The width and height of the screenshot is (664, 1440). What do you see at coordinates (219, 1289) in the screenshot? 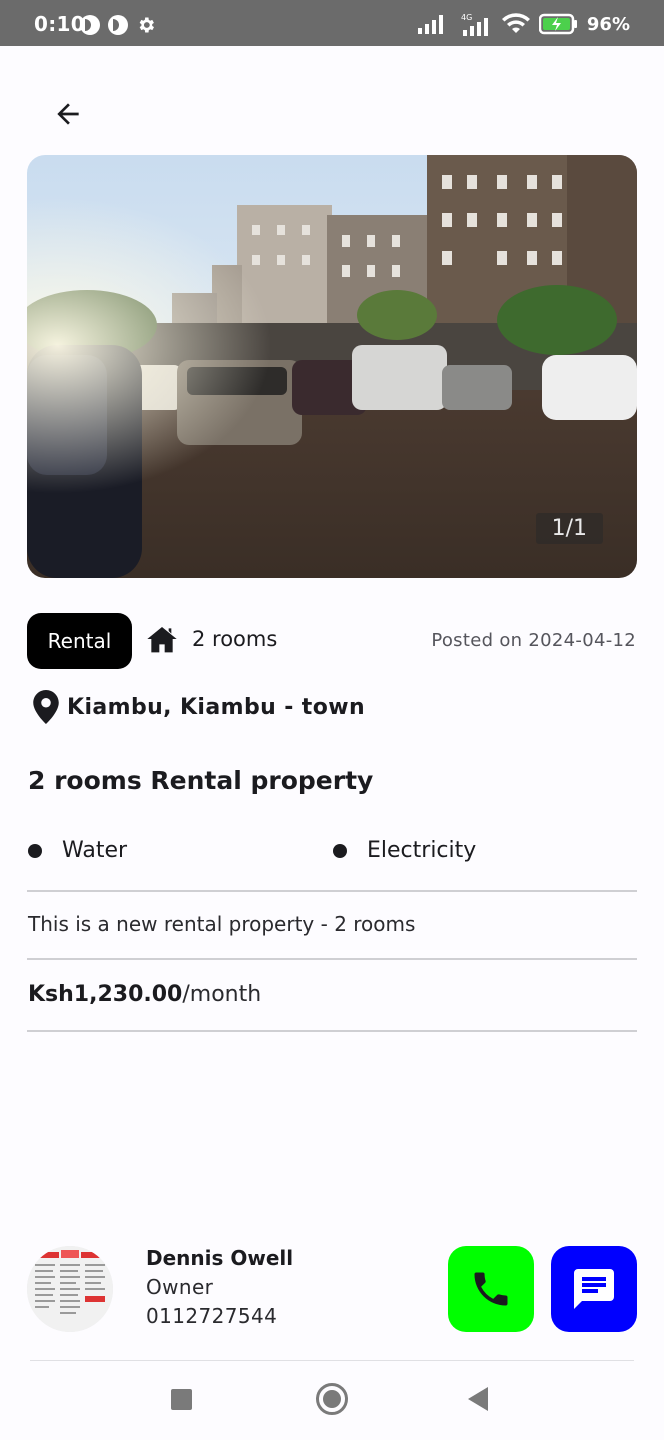
I see `owner-info: Dennis Owell Owner 0112727544` at bounding box center [219, 1289].